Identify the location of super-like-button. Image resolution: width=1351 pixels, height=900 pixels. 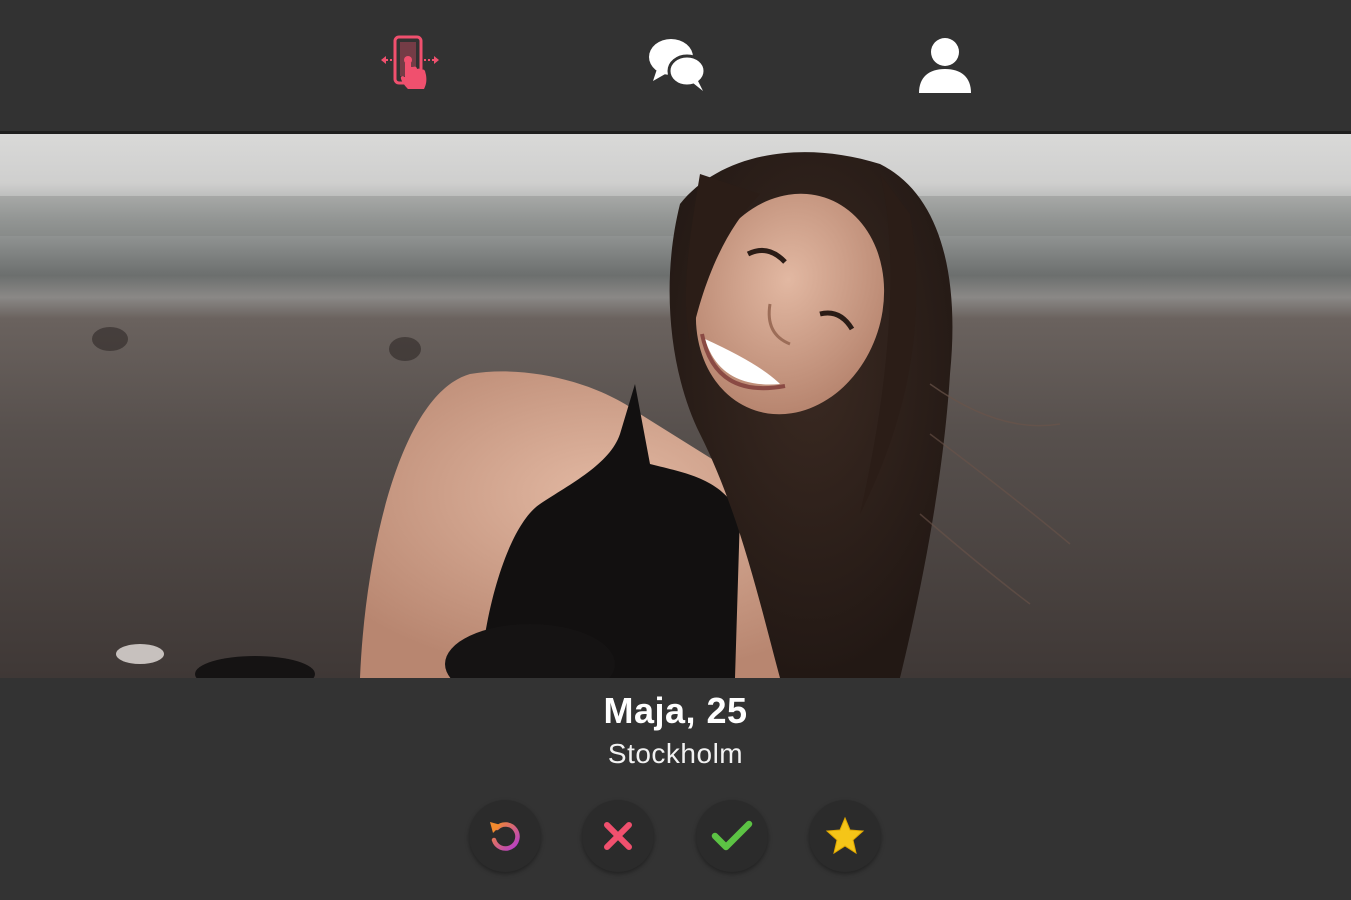
(845, 836).